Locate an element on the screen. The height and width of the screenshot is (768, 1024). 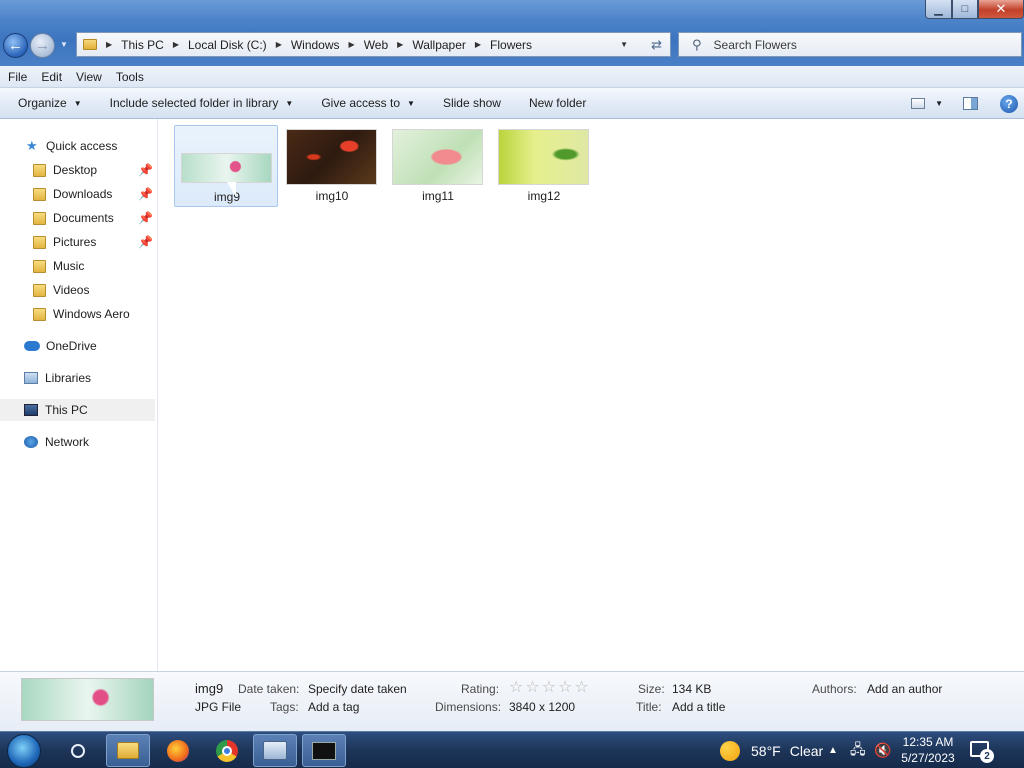
organize-label: Organize is located at coordinates (42, 103).